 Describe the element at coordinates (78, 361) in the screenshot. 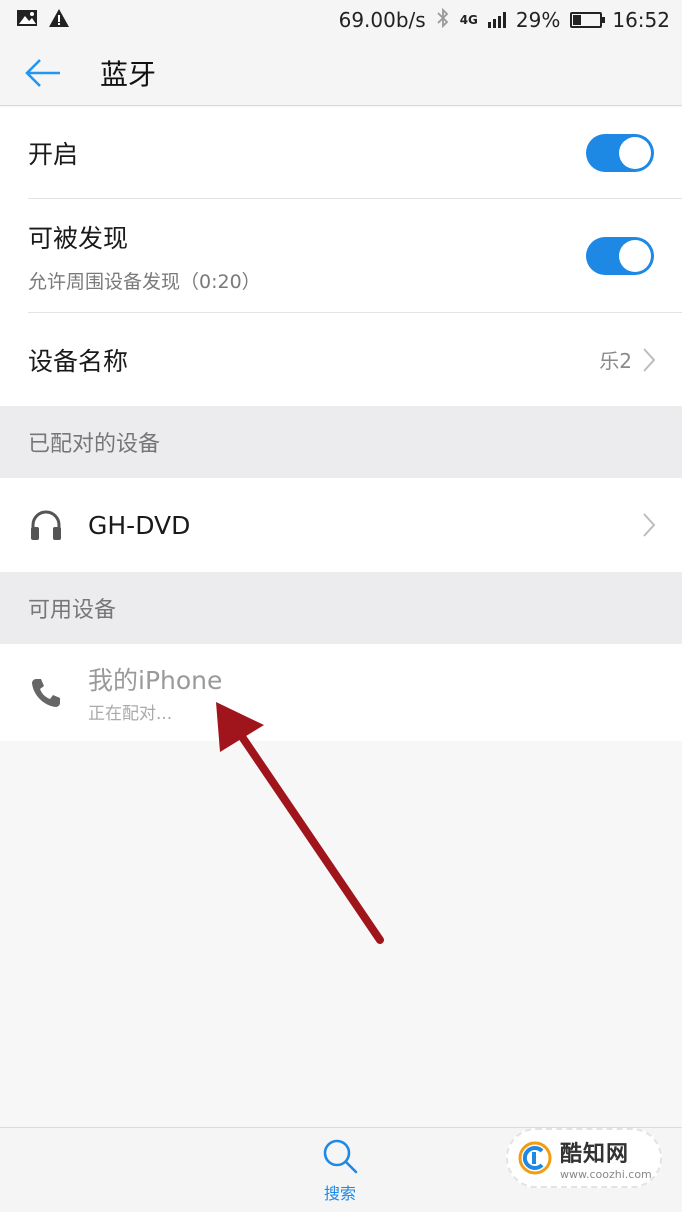

I see `device-name-label: 设备名称` at that location.